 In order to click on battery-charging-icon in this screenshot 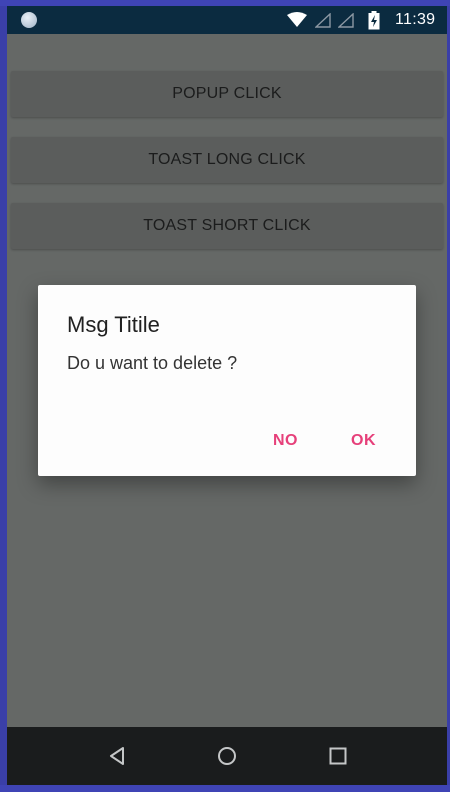, I will do `click(374, 20)`.